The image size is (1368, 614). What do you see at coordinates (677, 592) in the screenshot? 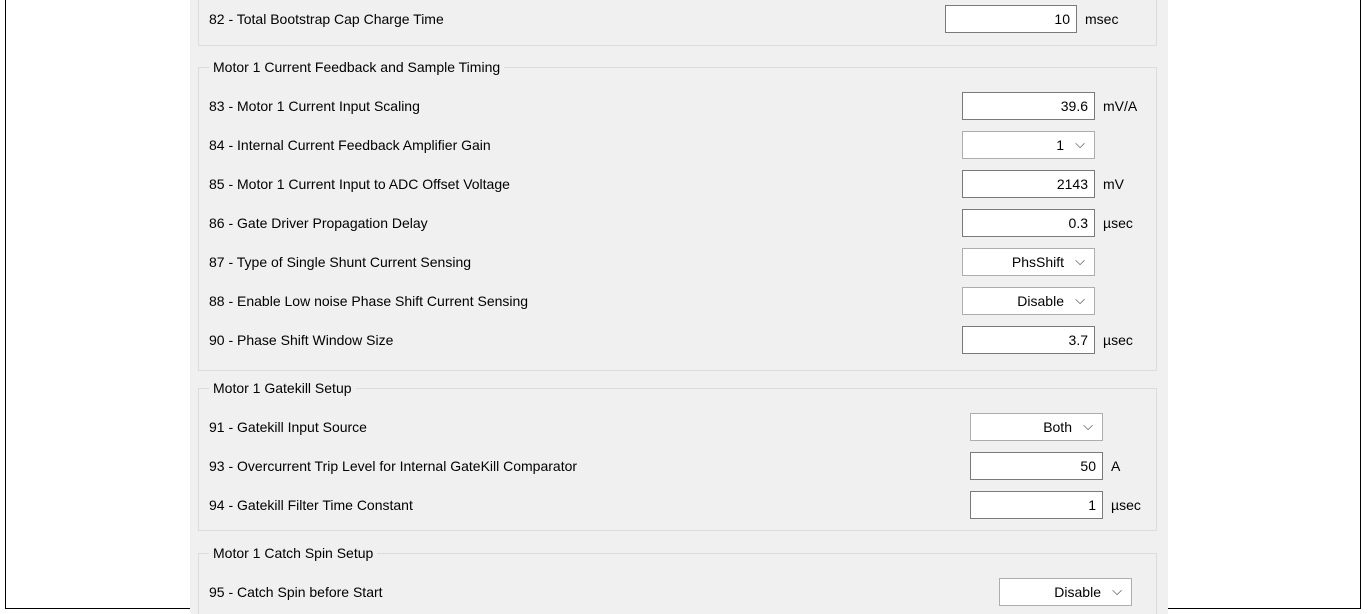
I see `row-95: 95 - Catch Spin before Start Disable ⌵` at bounding box center [677, 592].